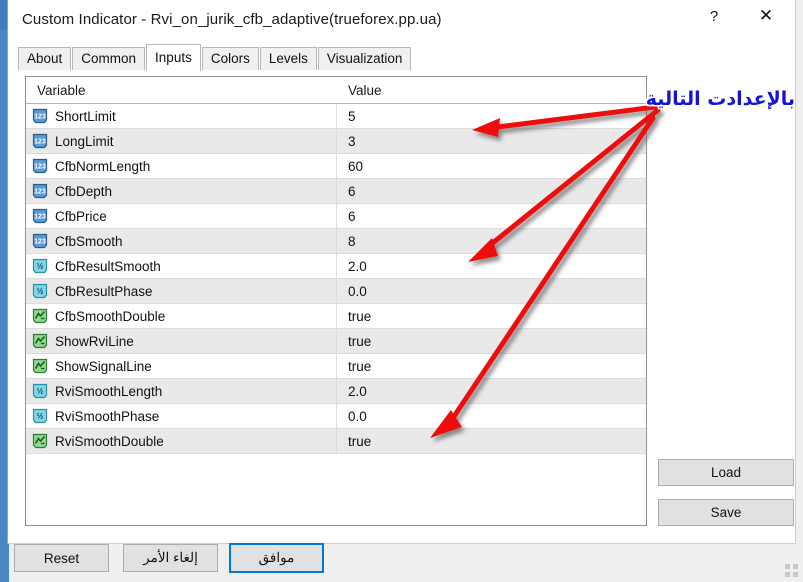  I want to click on cell-variable: ½ RviSmoothPhase, so click(181, 416).